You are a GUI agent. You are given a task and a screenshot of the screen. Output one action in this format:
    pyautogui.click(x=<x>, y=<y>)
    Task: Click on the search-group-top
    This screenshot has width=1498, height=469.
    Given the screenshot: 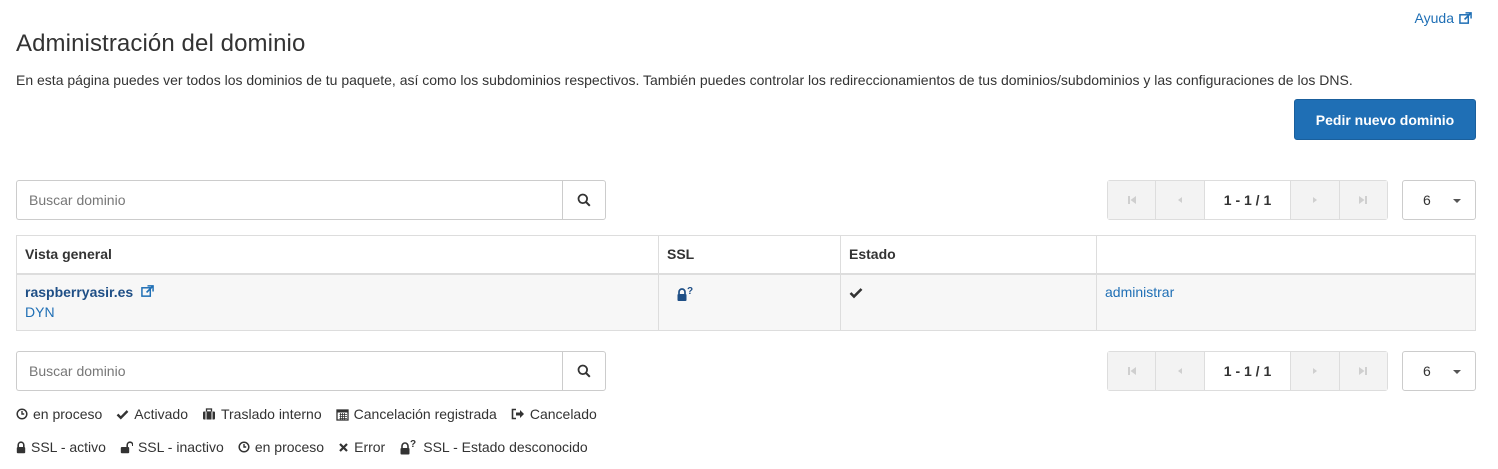 What is the action you would take?
    pyautogui.click(x=311, y=200)
    